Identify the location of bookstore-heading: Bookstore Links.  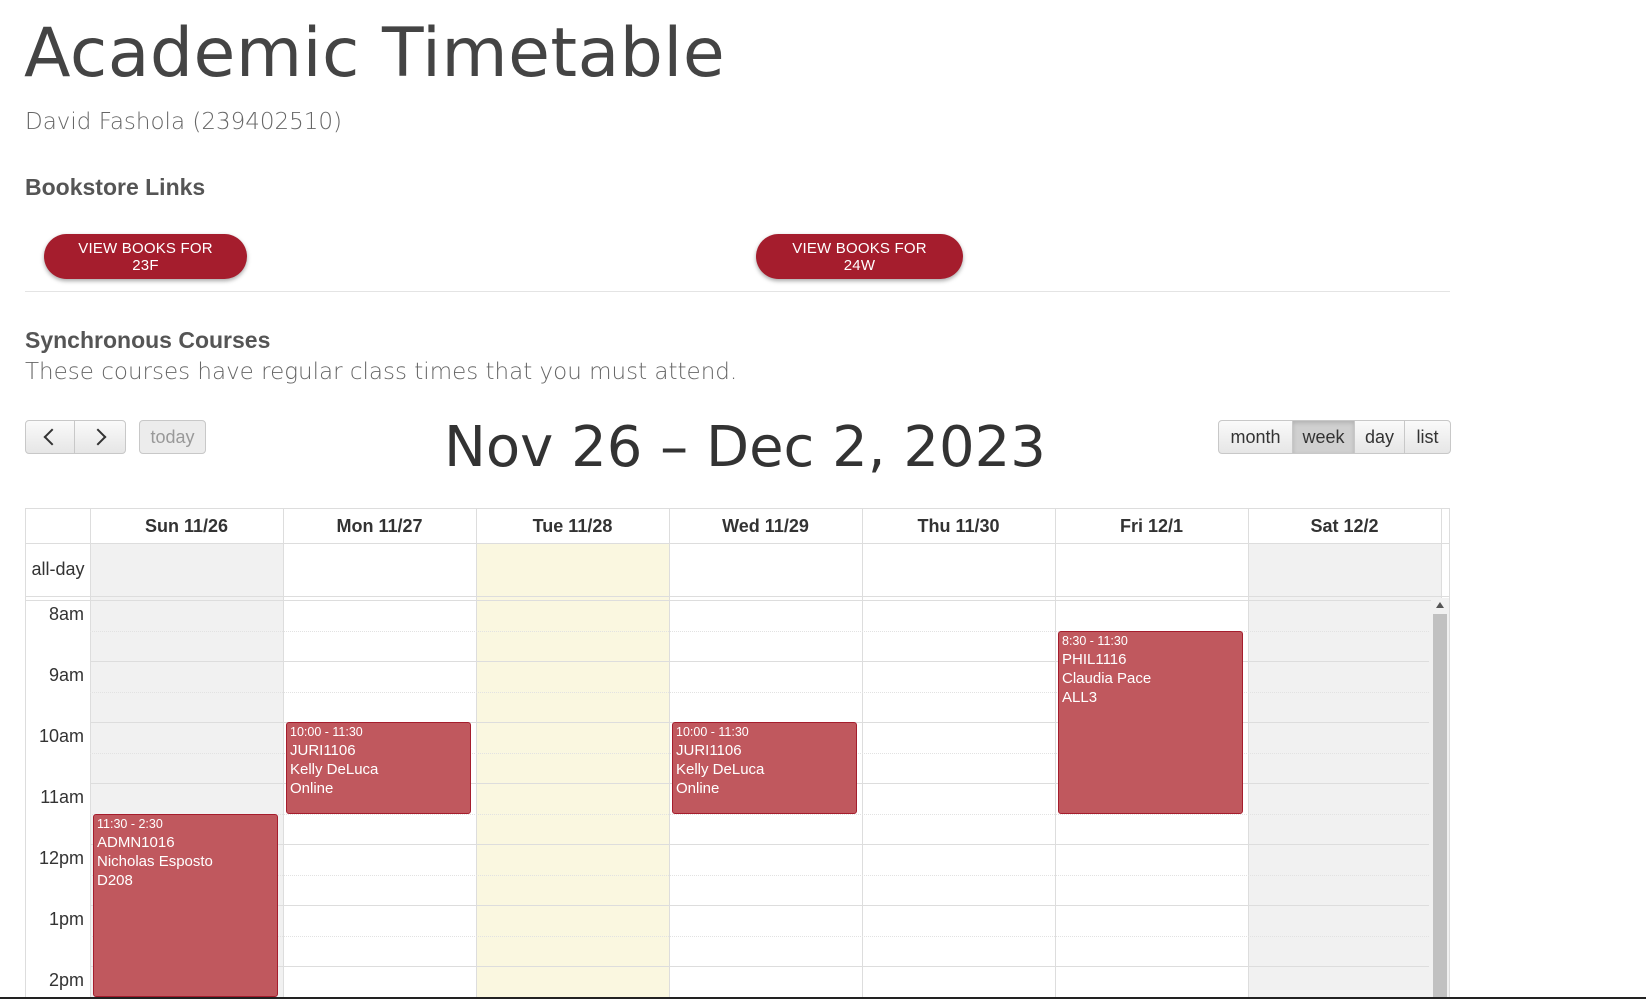
(115, 187).